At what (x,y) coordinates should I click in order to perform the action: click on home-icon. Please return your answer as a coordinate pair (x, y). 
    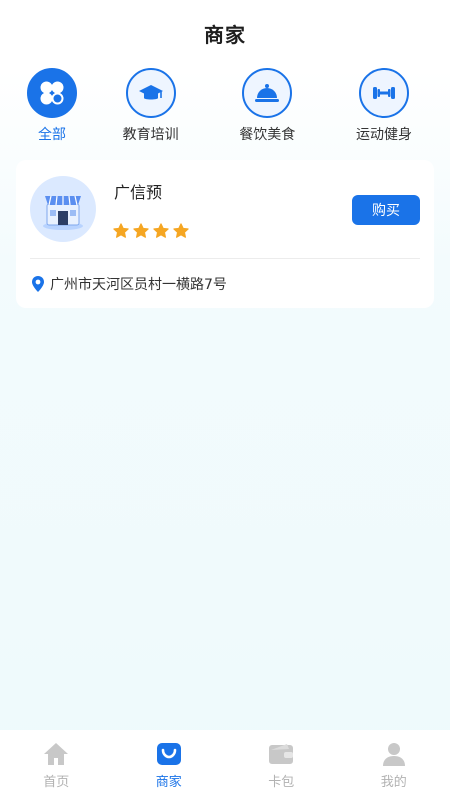
    Looking at the image, I should click on (56, 753).